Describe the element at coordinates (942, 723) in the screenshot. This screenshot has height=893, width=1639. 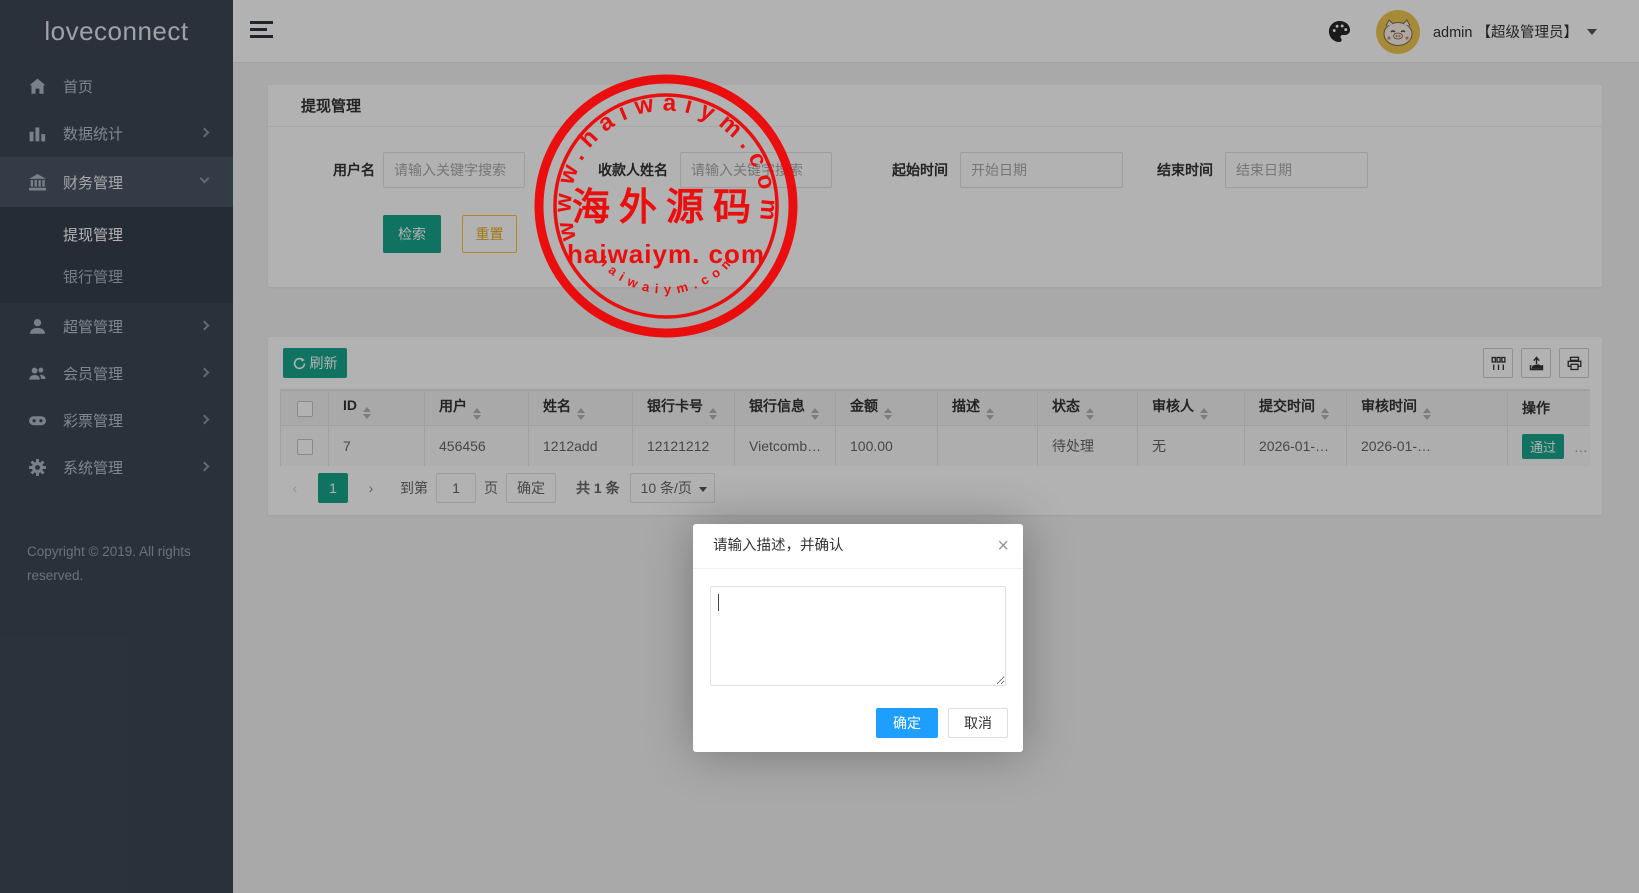
I see `dialog-footer: 确定 取消` at that location.